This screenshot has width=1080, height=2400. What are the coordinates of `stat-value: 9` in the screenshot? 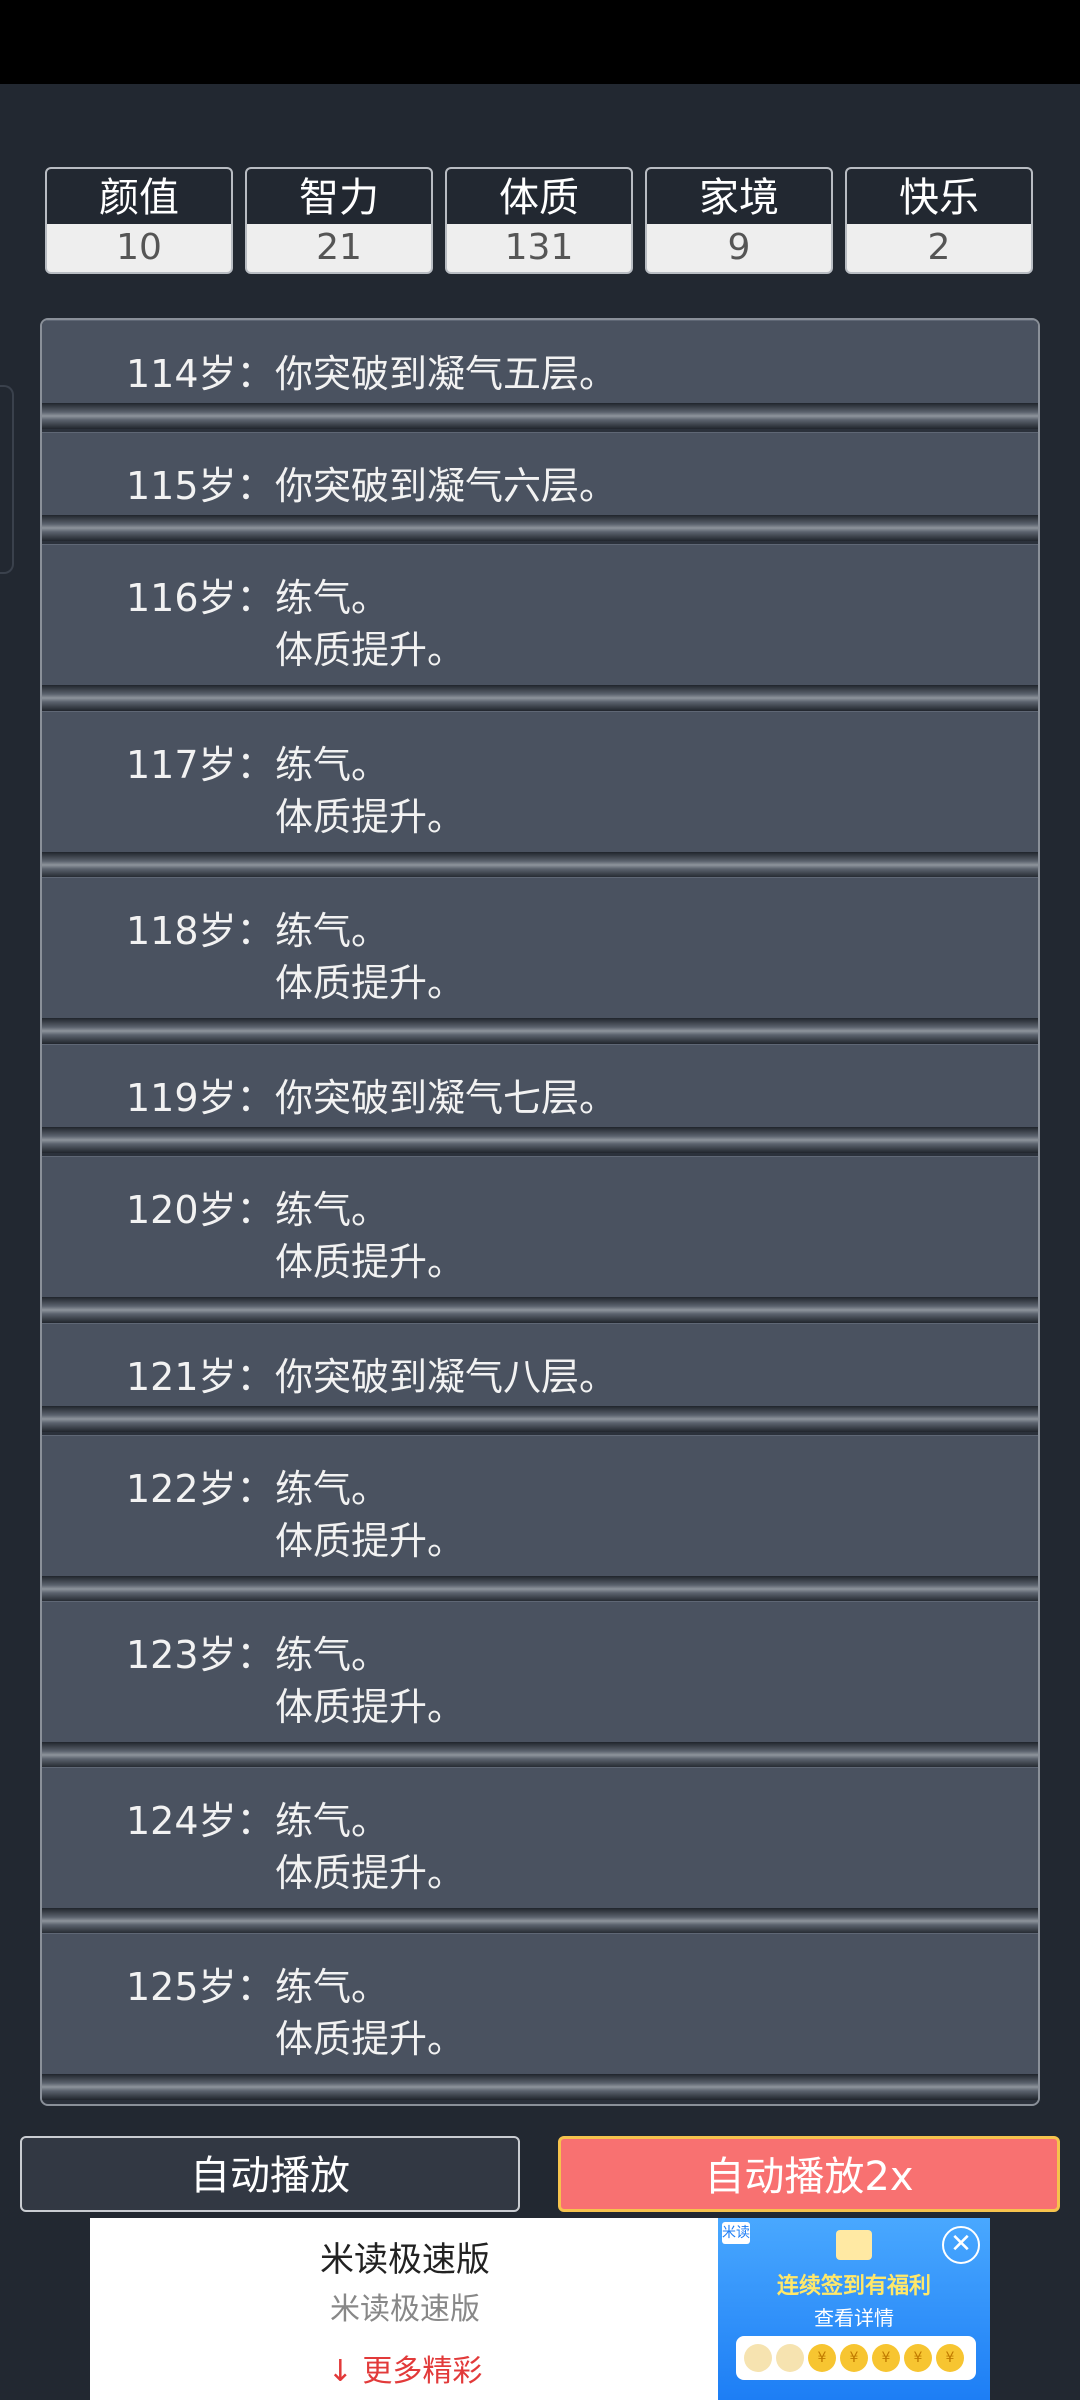 It's located at (739, 247).